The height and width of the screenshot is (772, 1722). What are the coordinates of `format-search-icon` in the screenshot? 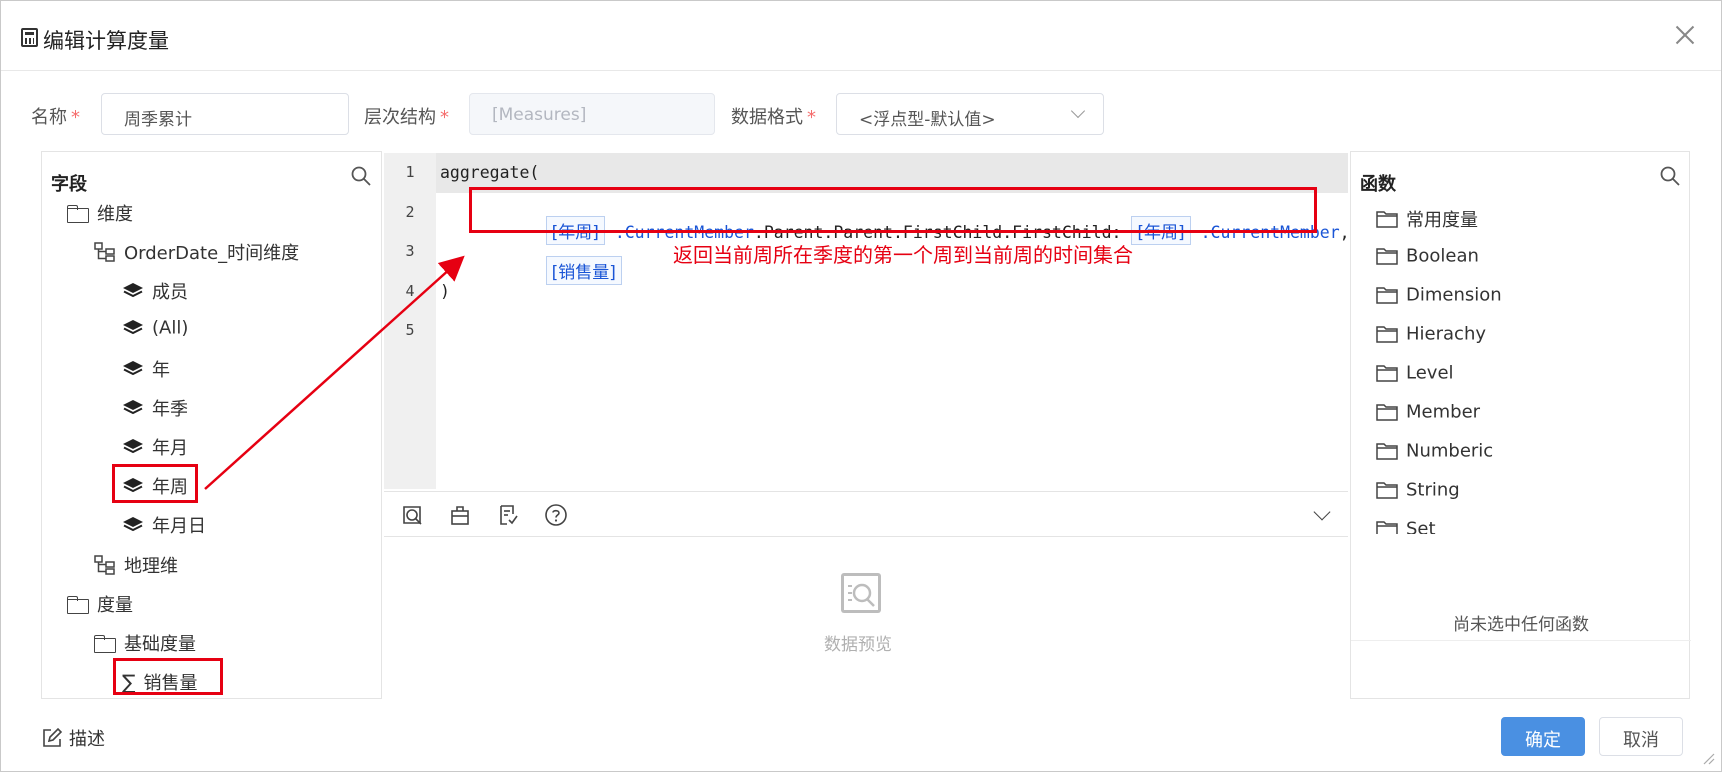 It's located at (412, 515).